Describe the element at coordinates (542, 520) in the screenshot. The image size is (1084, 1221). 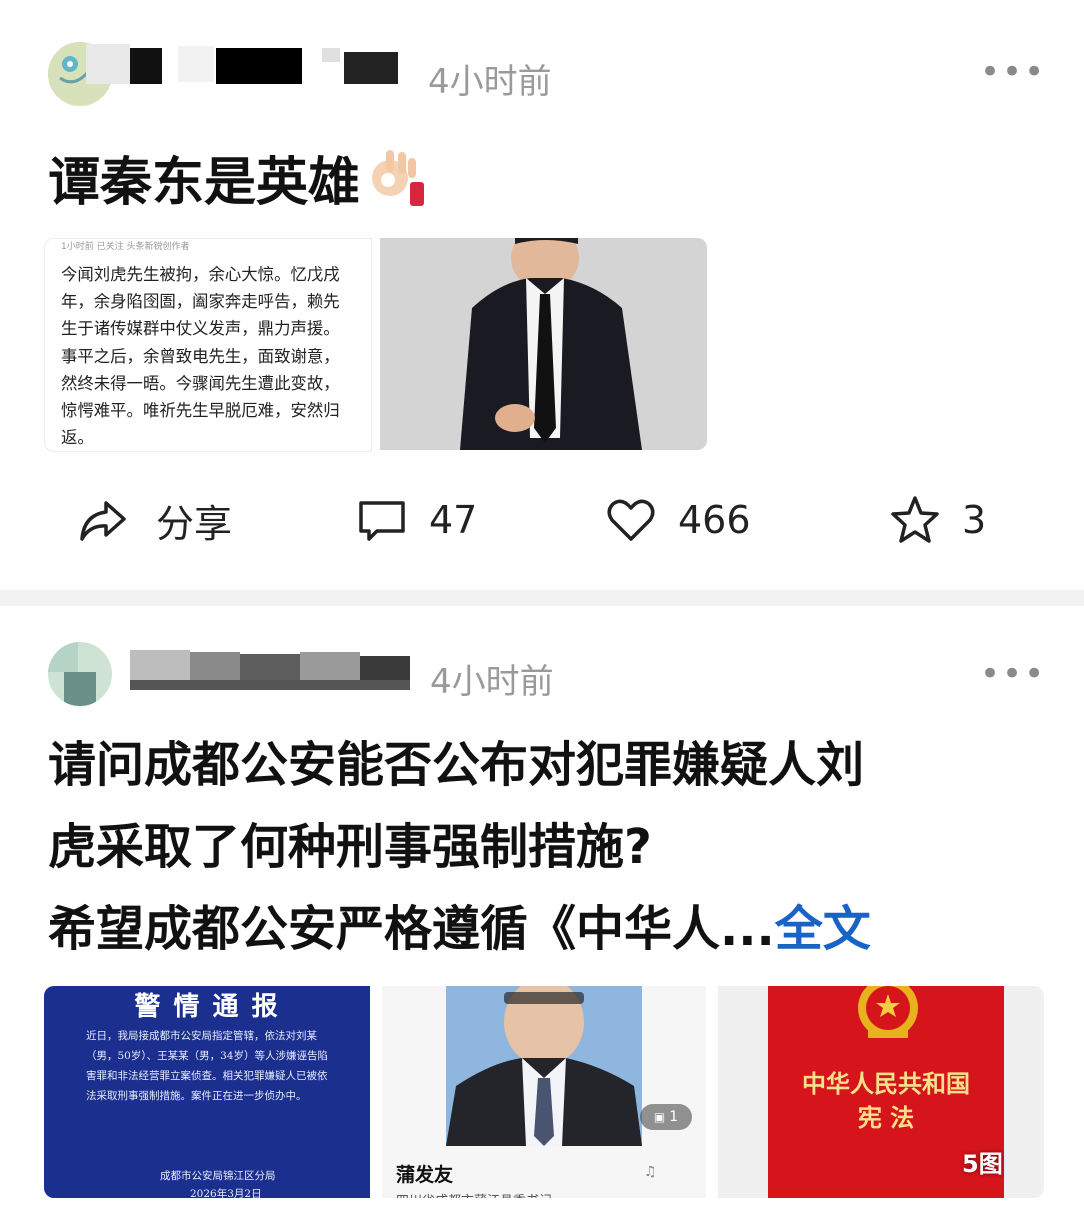
I see `post-actions: 分享 47 466 3` at that location.